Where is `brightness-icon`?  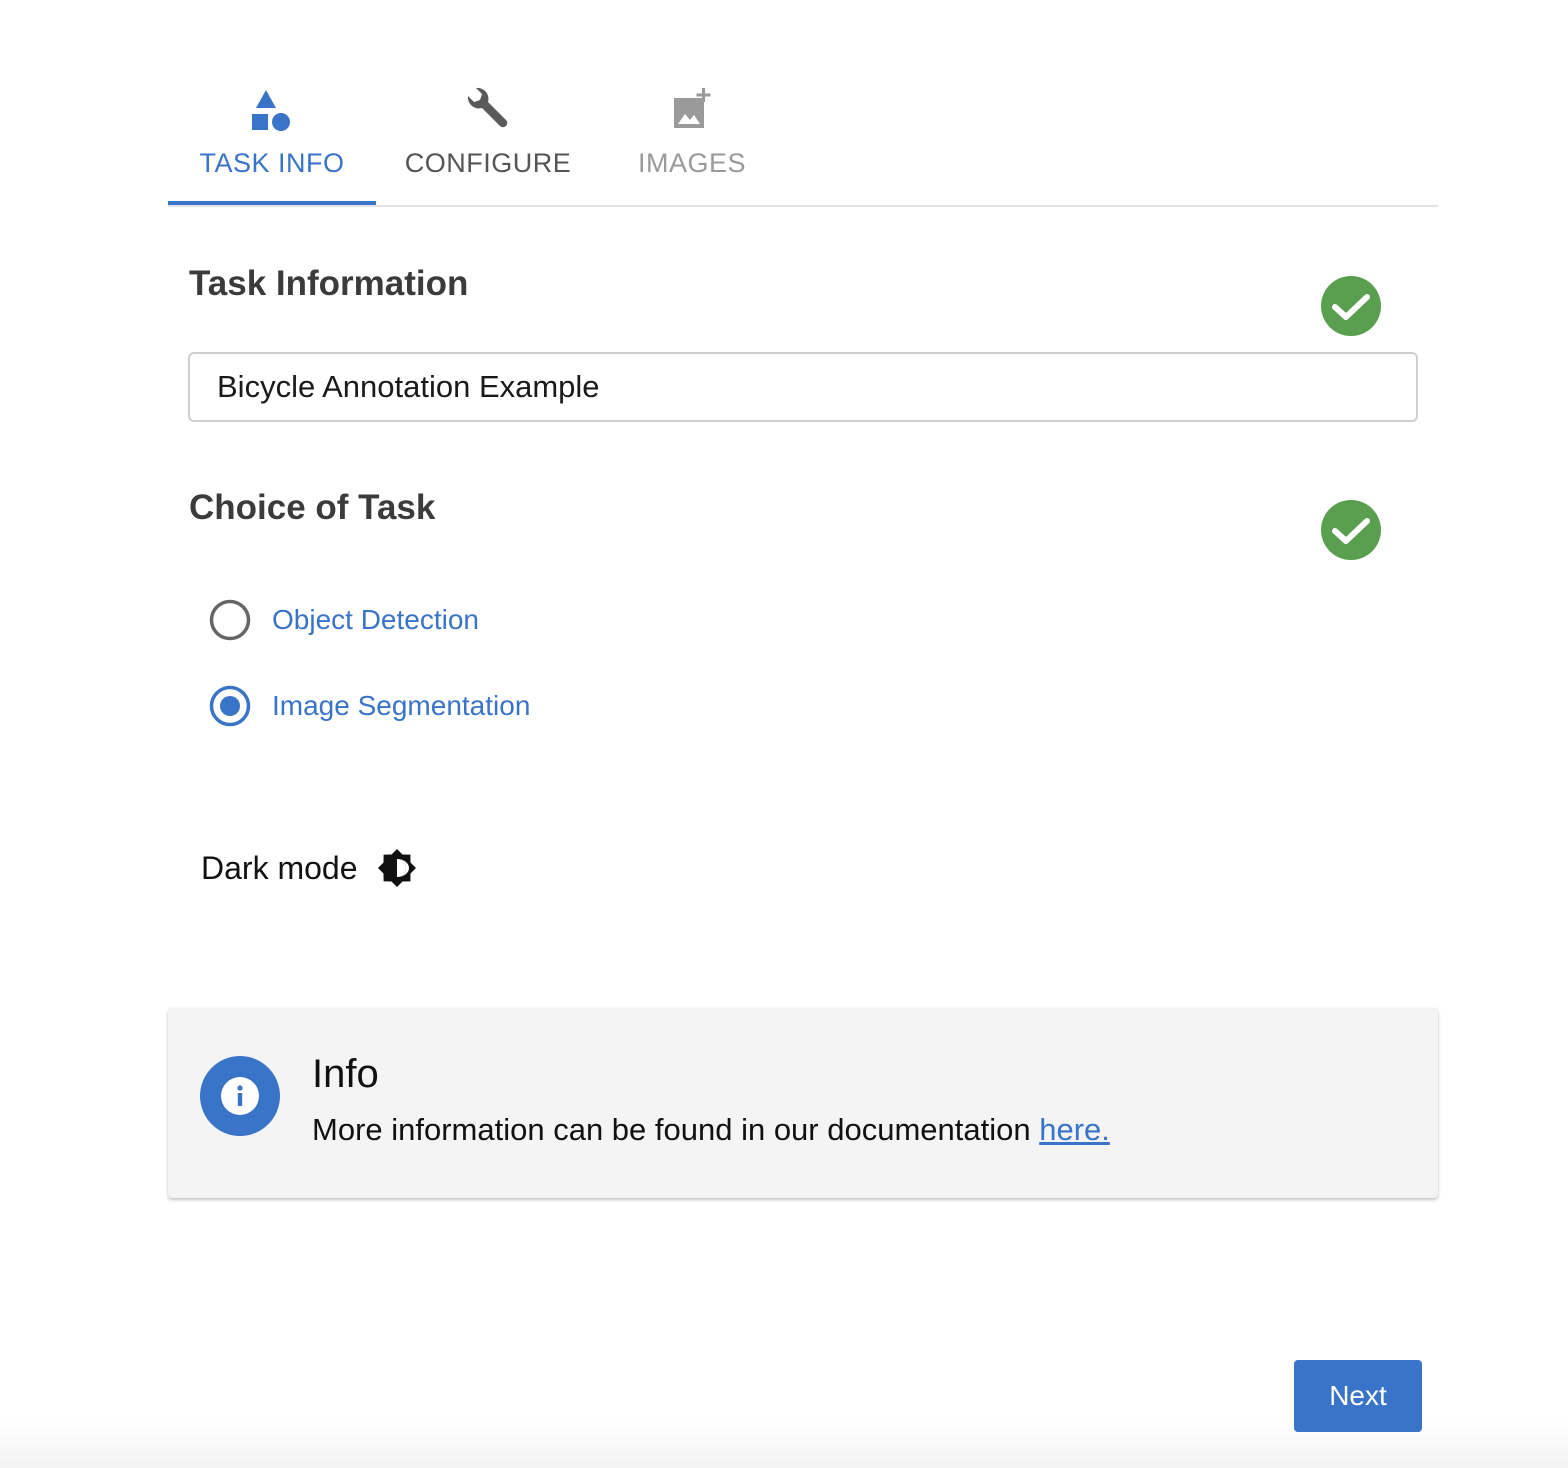
brightness-icon is located at coordinates (397, 868).